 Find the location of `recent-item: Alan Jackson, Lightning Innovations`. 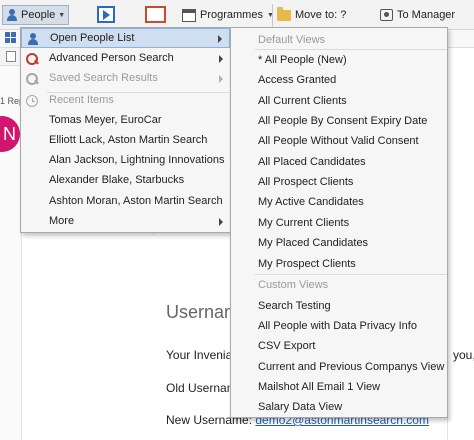

recent-item: Alan Jackson, Lightning Innovations is located at coordinates (125, 161).